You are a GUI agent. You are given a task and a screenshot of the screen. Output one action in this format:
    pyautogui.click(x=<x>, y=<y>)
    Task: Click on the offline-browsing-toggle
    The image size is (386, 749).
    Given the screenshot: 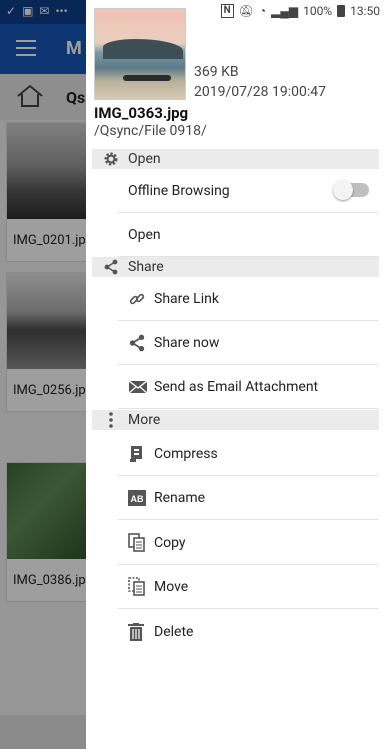 What is the action you would take?
    pyautogui.click(x=351, y=190)
    